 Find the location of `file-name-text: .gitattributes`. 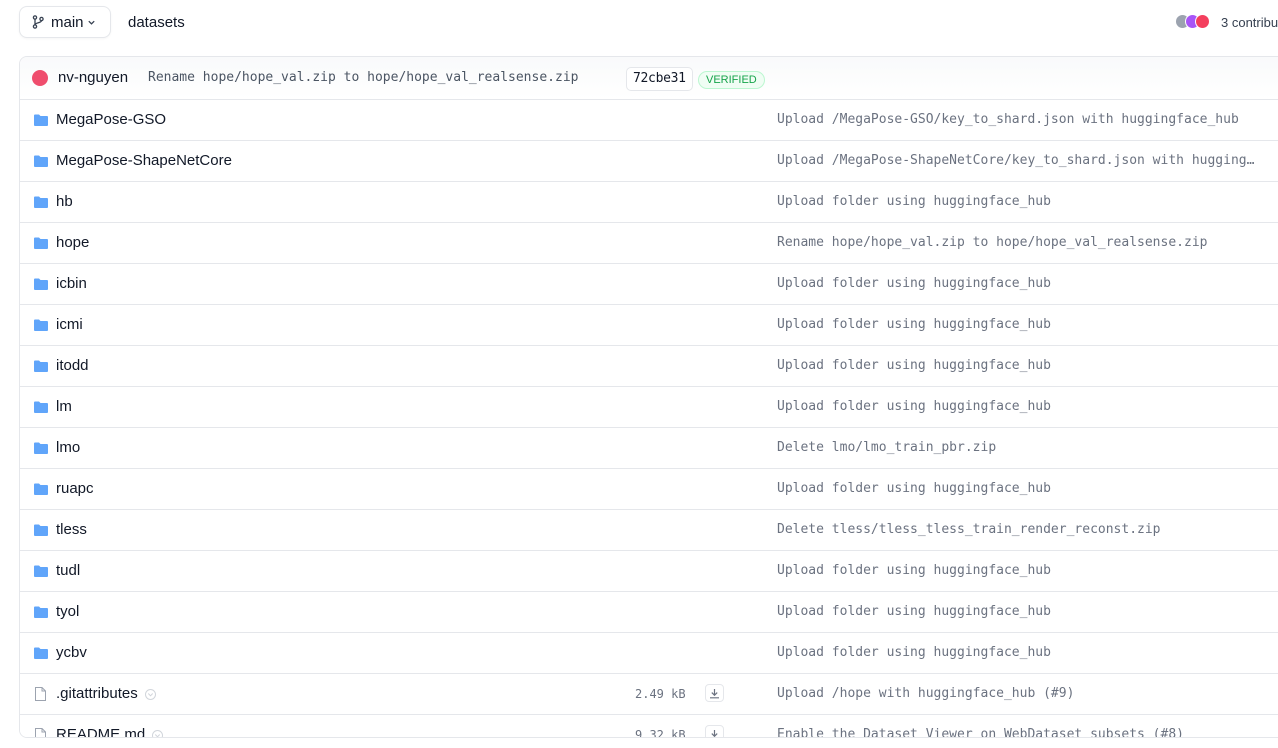

file-name-text: .gitattributes is located at coordinates (97, 693).